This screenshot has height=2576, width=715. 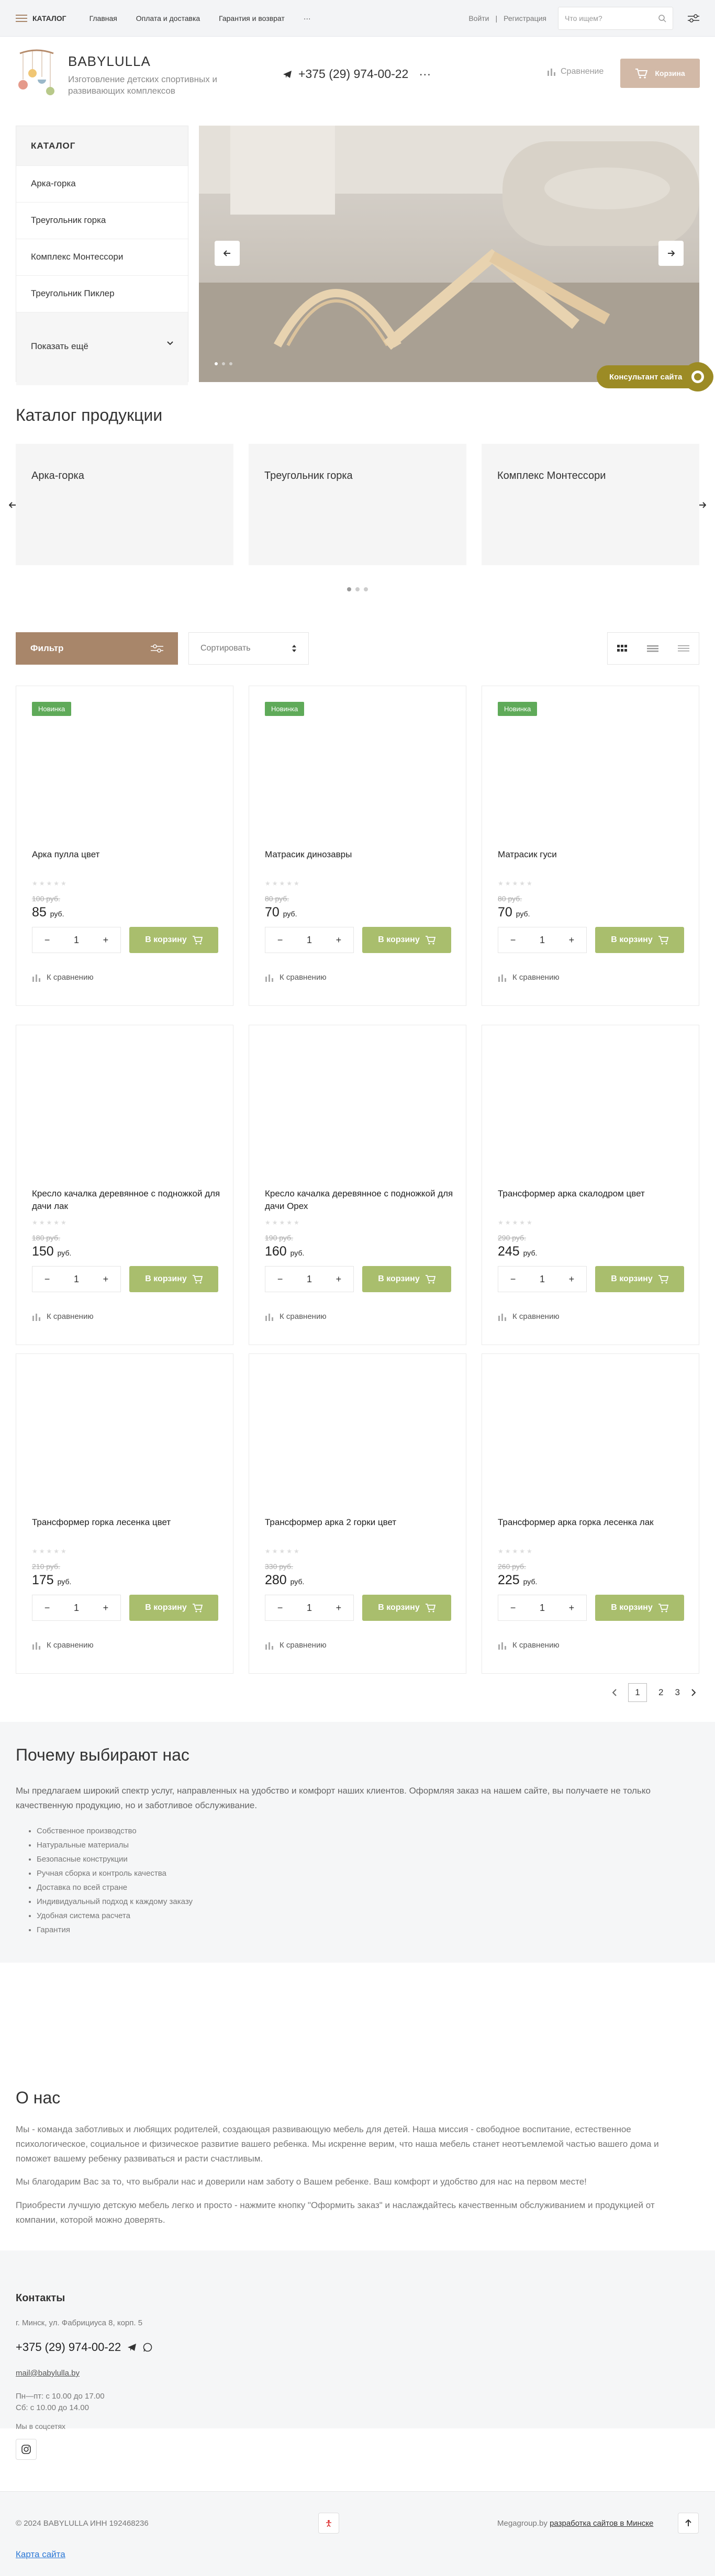 What do you see at coordinates (148, 2347) in the screenshot?
I see `whatsapp-icon` at bounding box center [148, 2347].